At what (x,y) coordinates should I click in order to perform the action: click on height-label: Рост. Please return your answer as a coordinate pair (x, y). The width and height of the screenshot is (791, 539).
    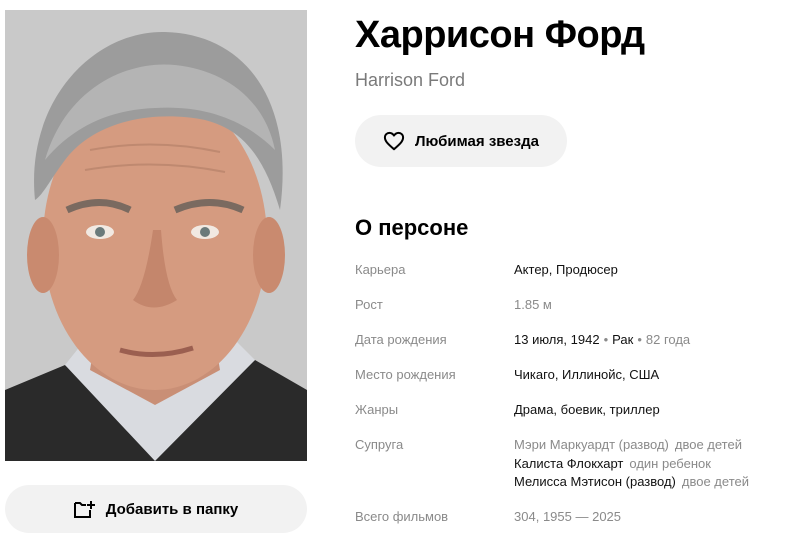
    Looking at the image, I should click on (369, 304).